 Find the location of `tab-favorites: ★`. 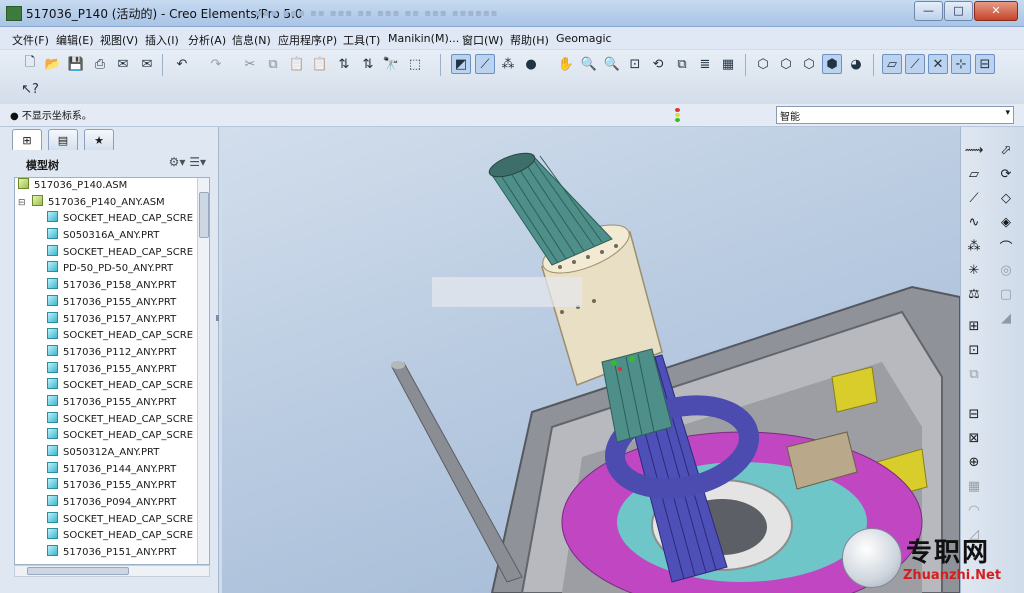

tab-favorites: ★ is located at coordinates (99, 139).